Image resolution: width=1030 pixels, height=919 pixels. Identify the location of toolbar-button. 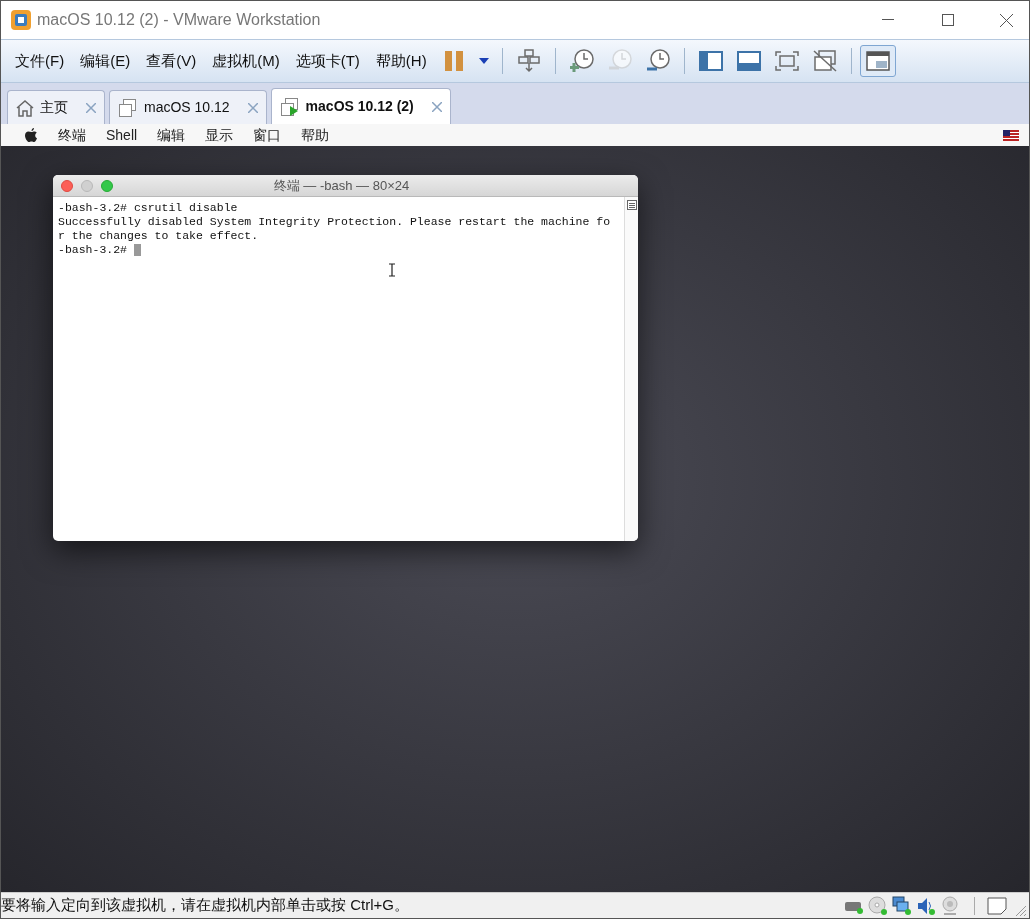
(877, 61).